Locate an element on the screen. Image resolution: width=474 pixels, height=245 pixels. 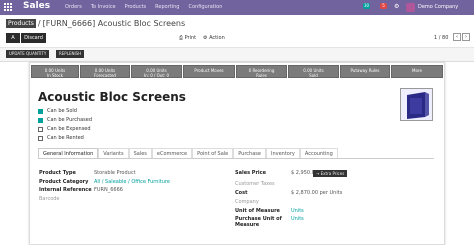
product-category-label: Product Category is located at coordinates (64, 182).